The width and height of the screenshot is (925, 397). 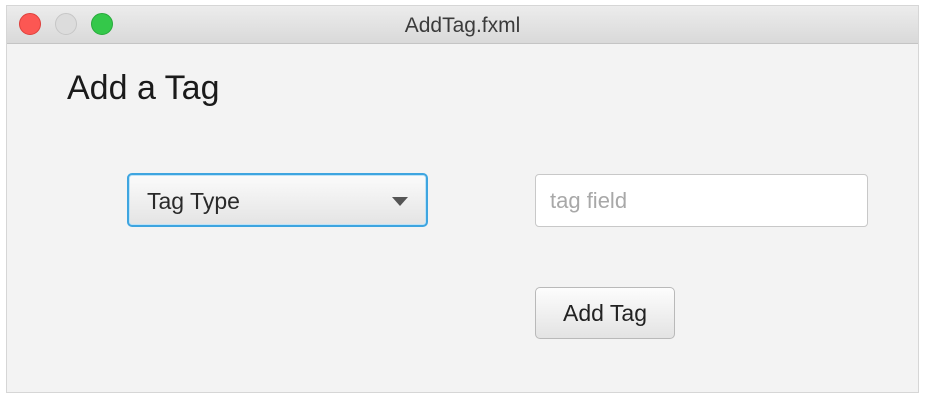 I want to click on window-title: AddTag.fxml, so click(x=462, y=25).